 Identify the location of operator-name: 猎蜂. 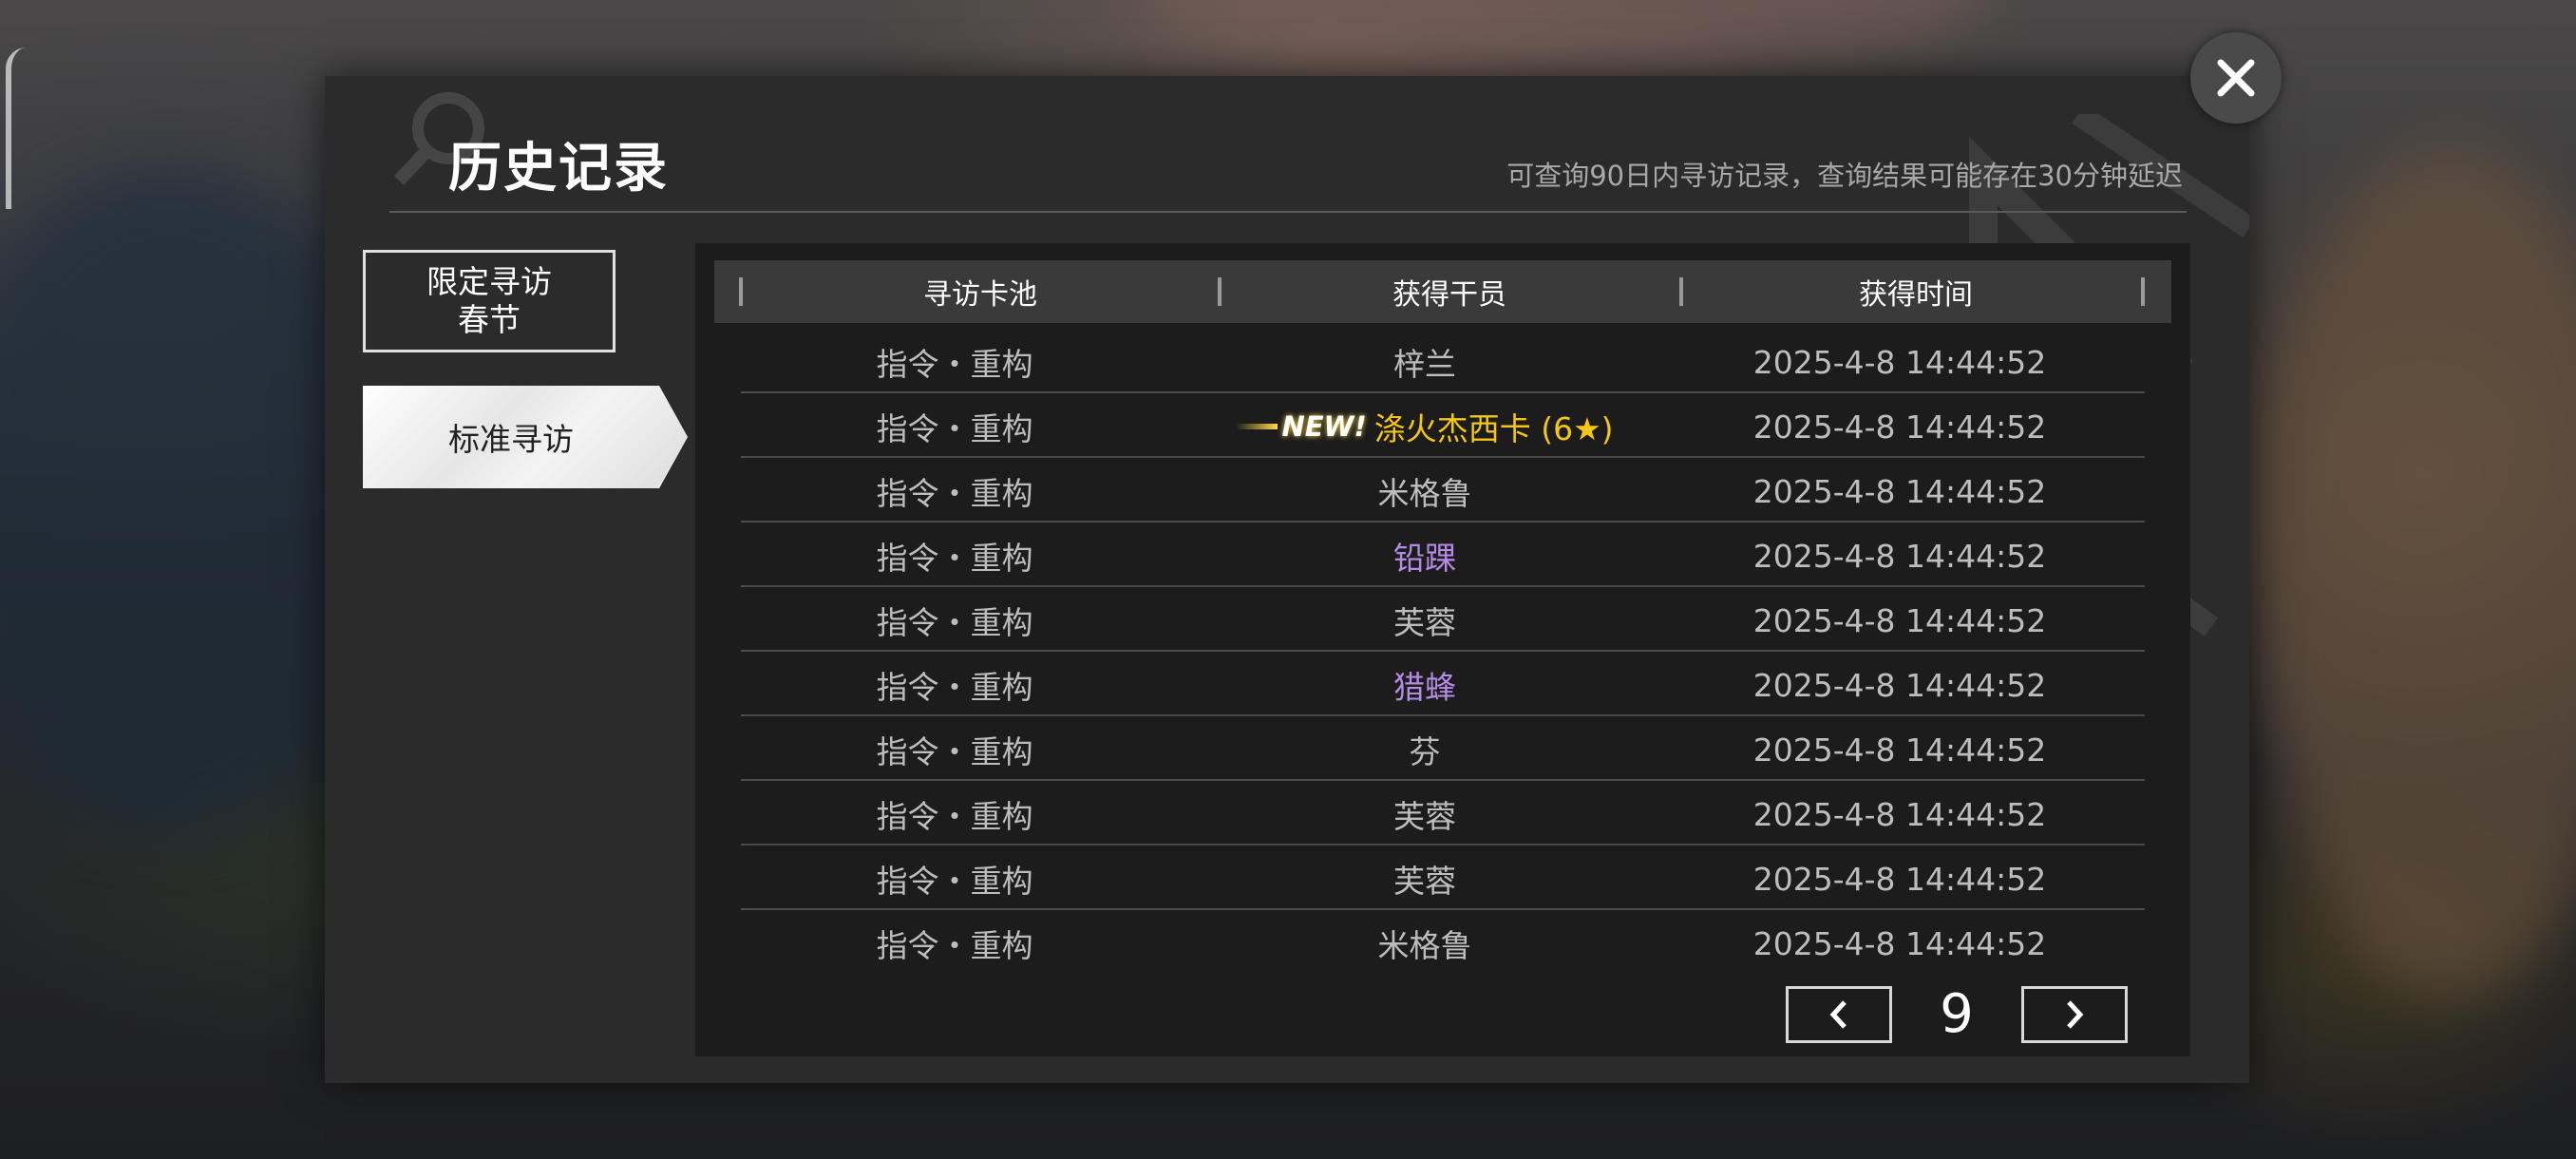
(1424, 687).